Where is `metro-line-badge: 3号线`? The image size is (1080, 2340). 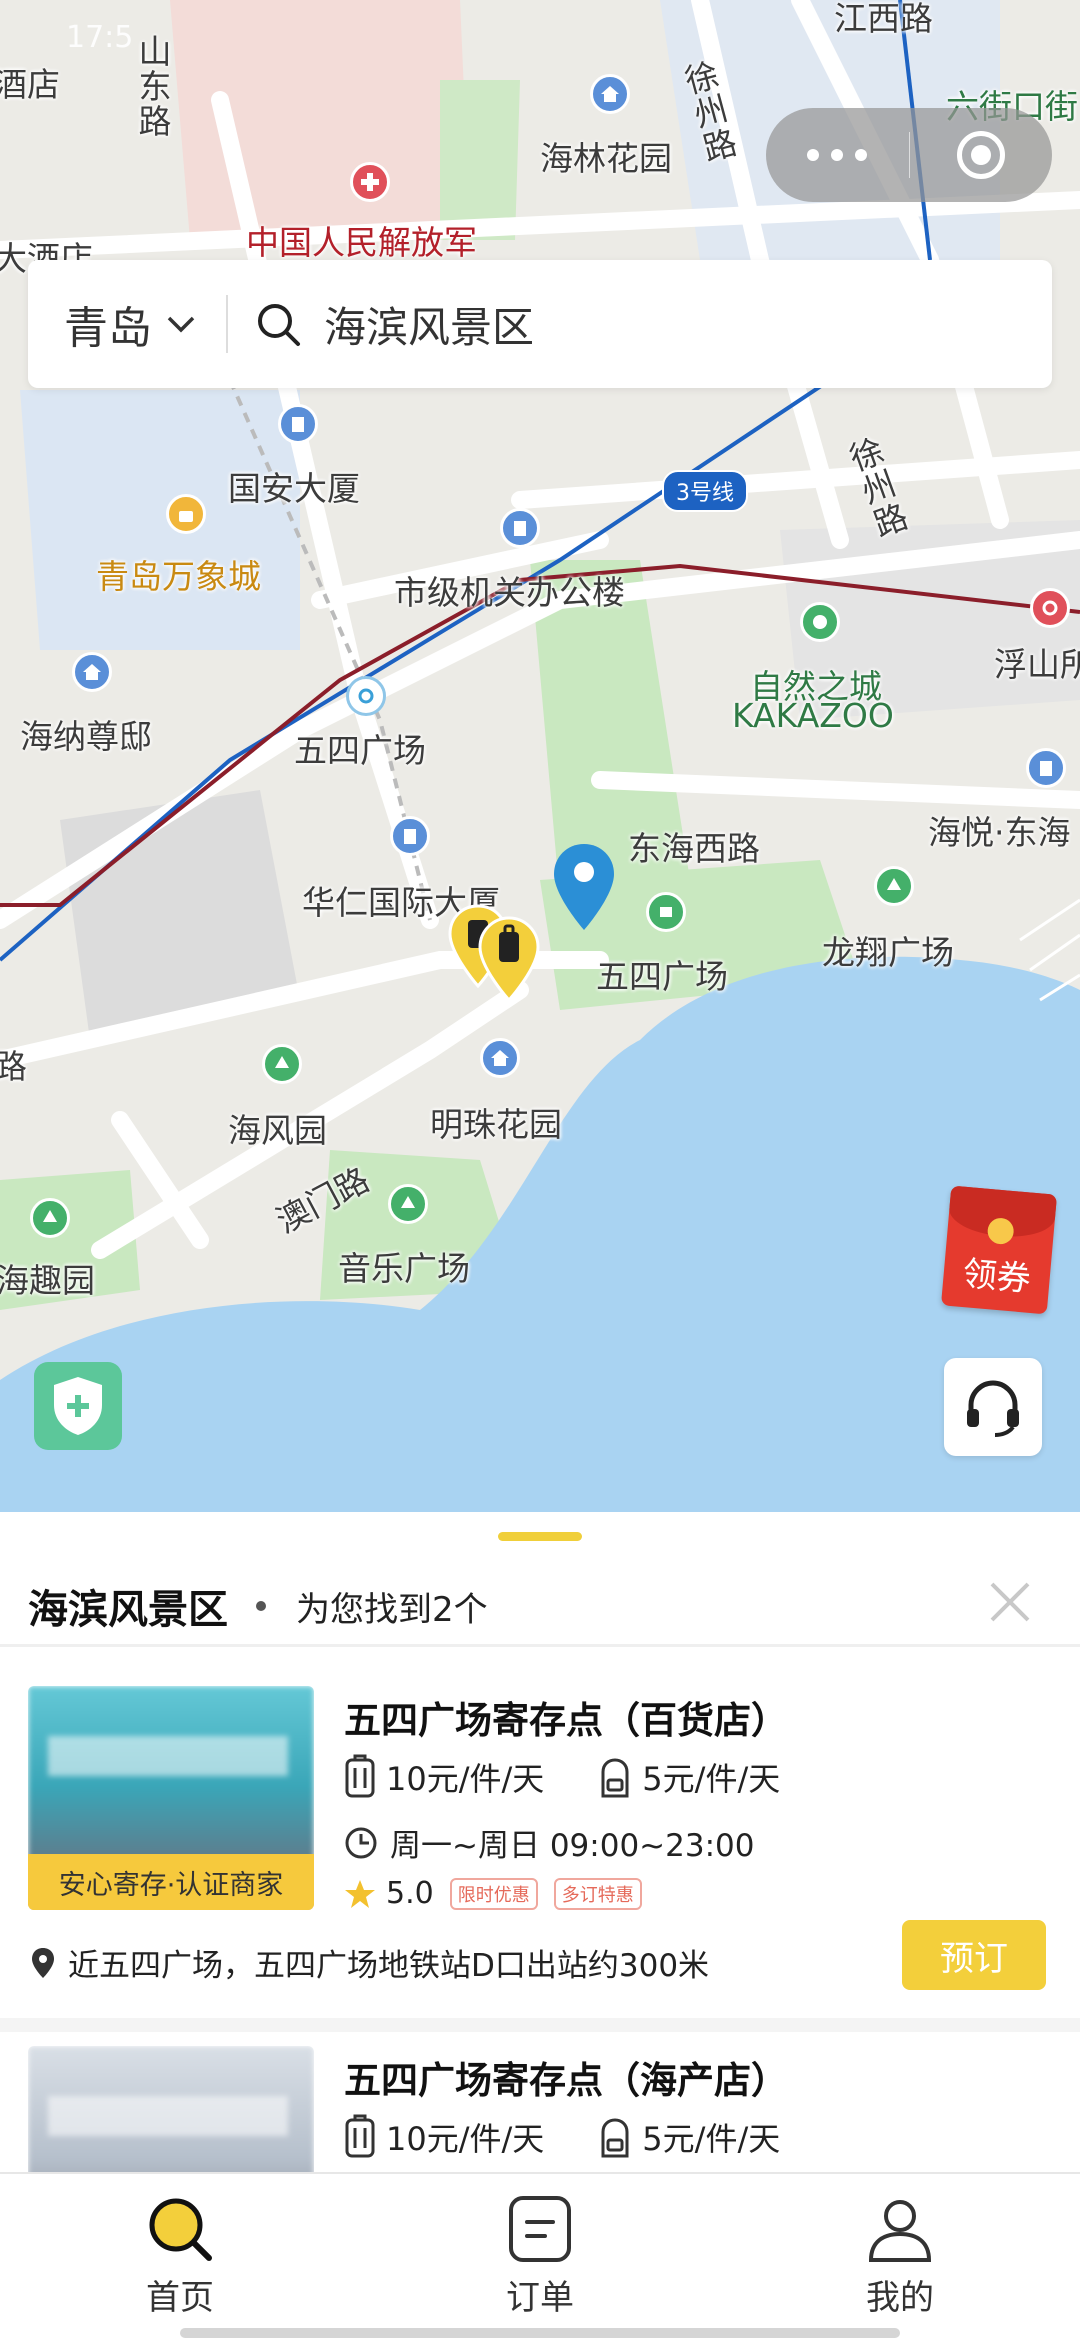 metro-line-badge: 3号线 is located at coordinates (705, 491).